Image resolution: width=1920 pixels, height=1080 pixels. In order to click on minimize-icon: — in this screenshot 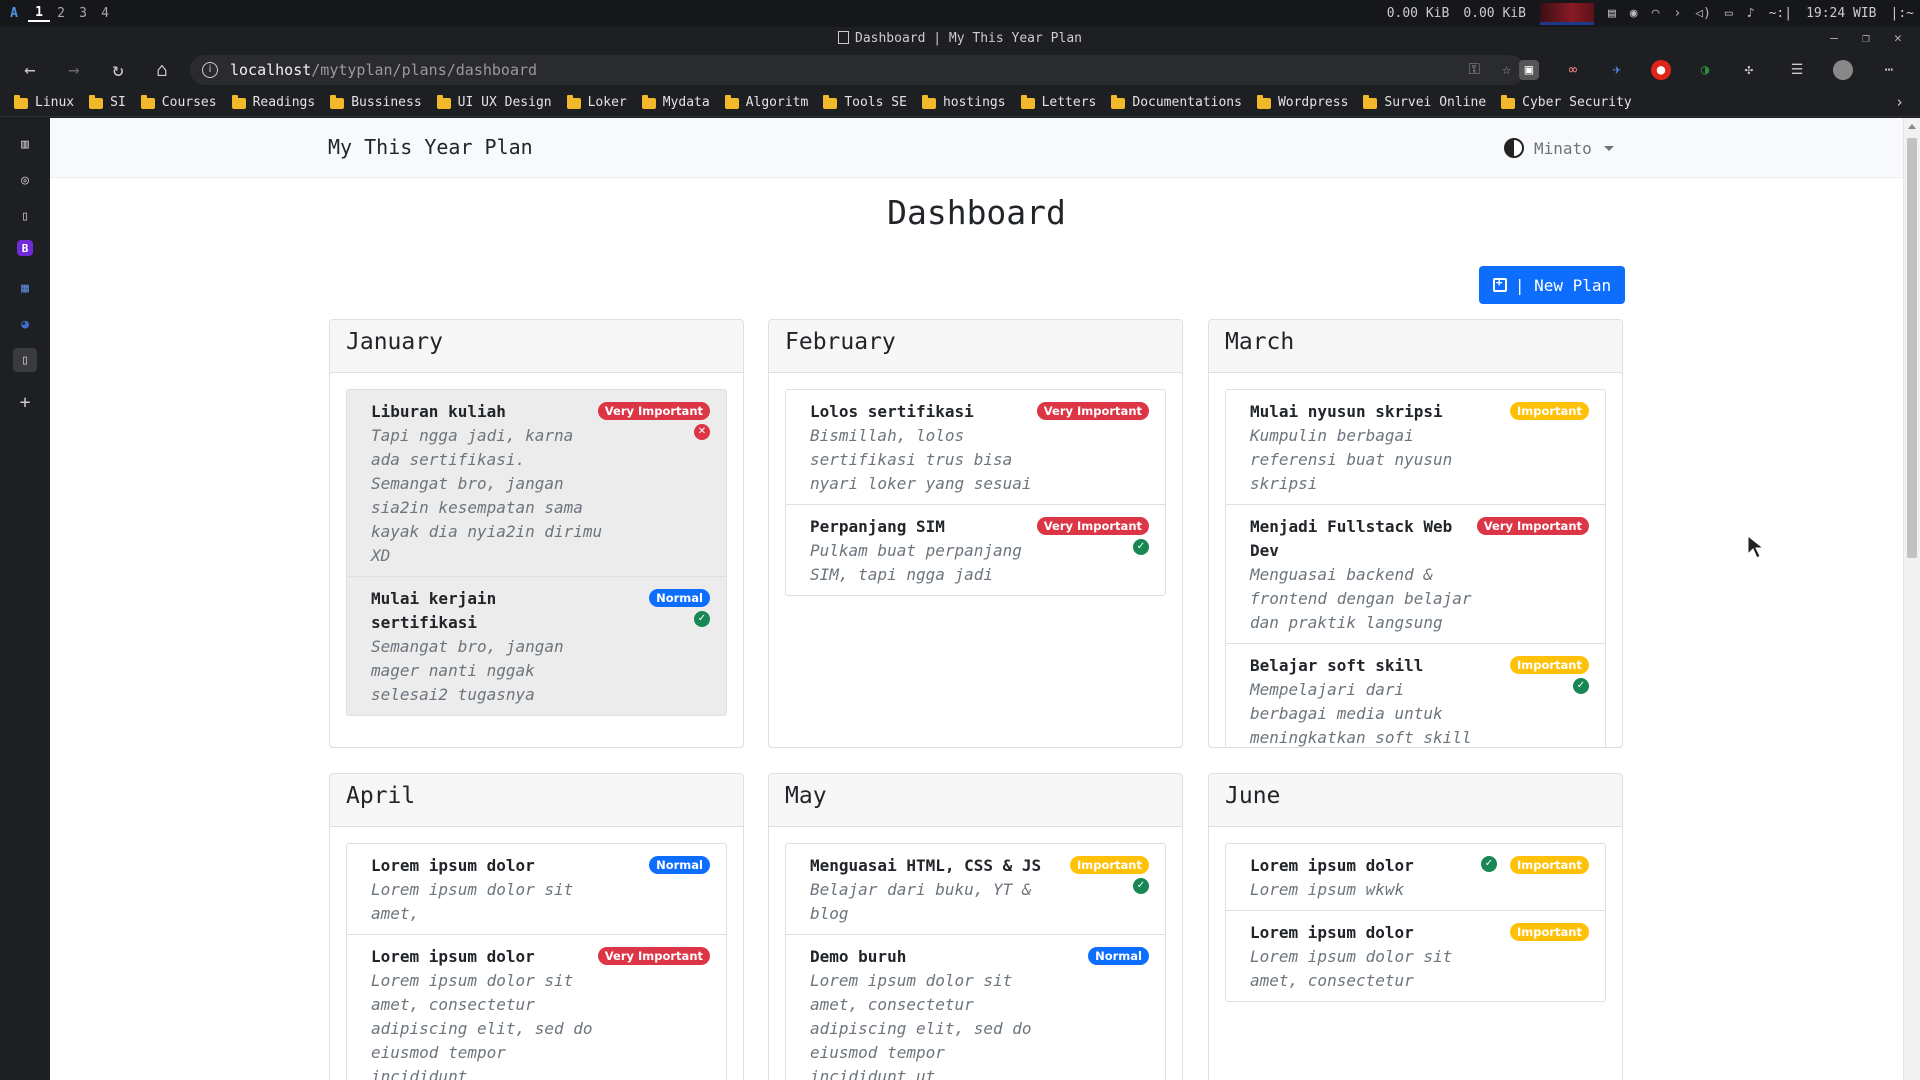, I will do `click(1834, 39)`.